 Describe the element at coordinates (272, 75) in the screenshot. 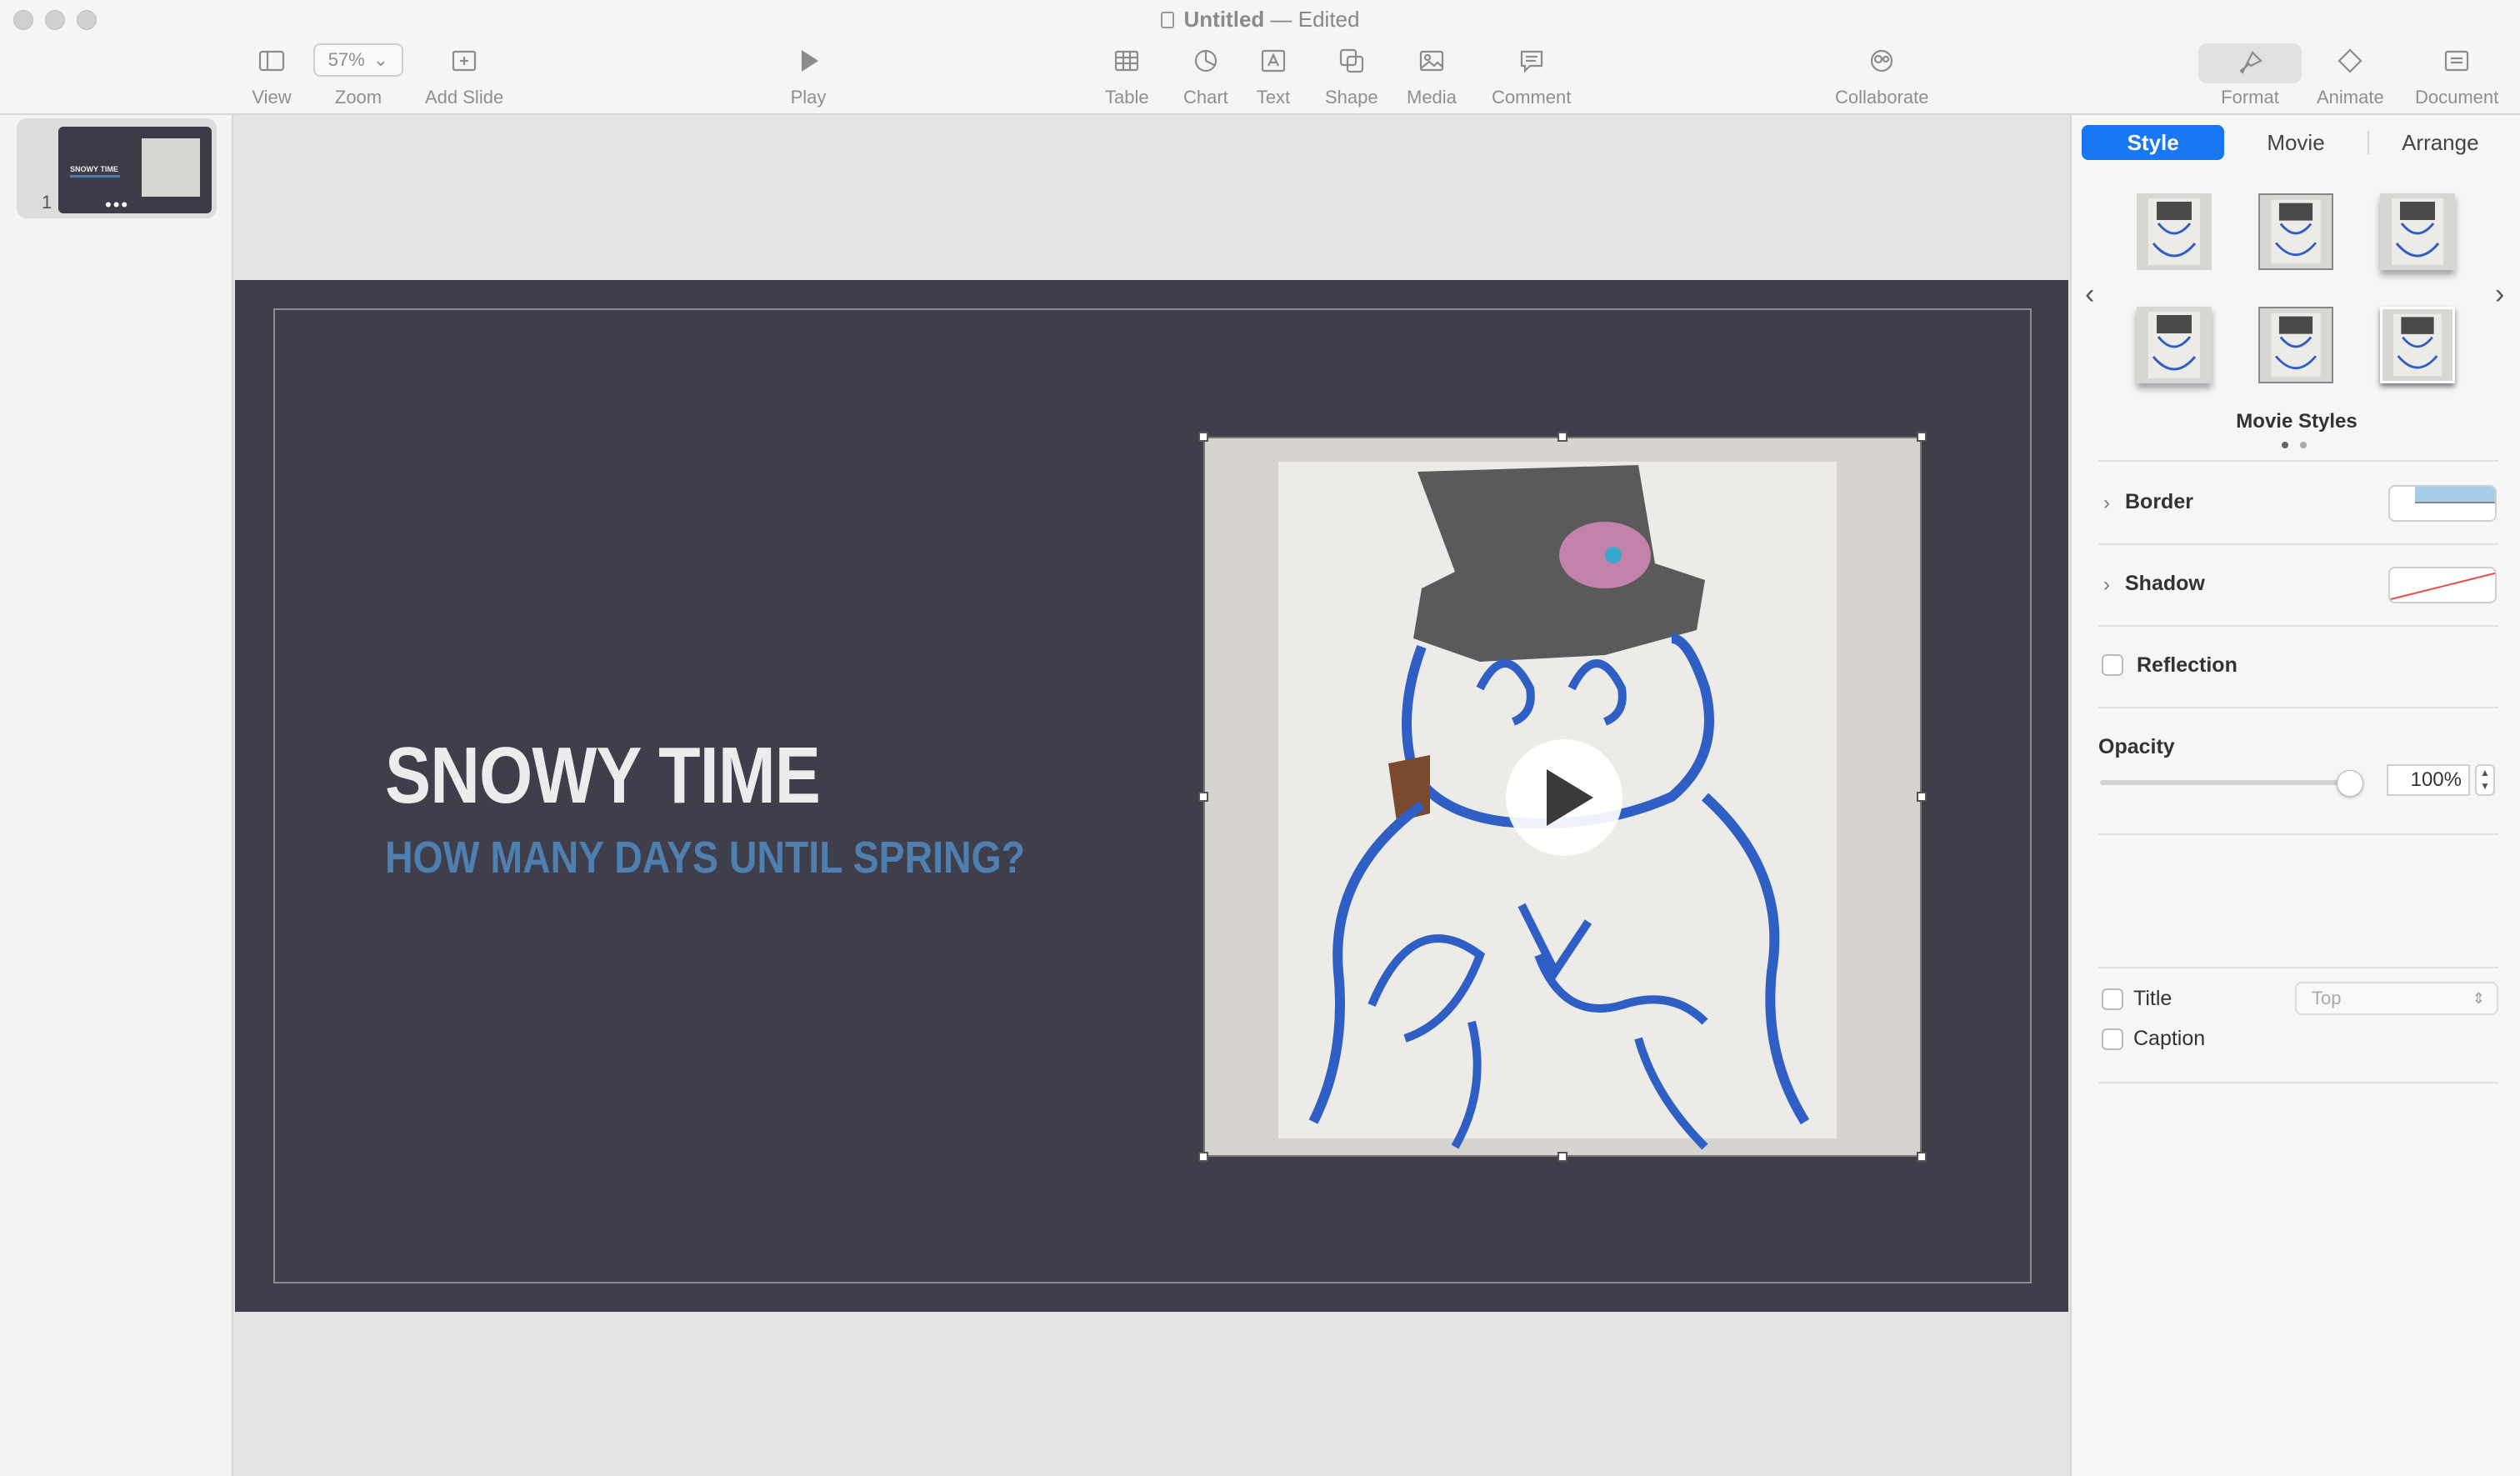

I see `view-button: View` at that location.